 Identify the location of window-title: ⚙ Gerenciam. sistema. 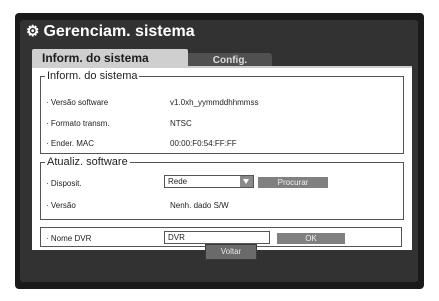
(110, 31).